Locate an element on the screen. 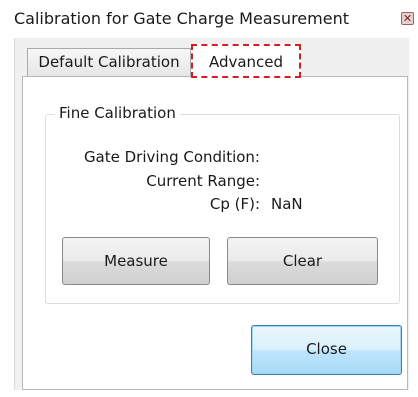 Image resolution: width=418 pixels, height=397 pixels. tab-default-calibration: Default Calibration is located at coordinates (109, 62).